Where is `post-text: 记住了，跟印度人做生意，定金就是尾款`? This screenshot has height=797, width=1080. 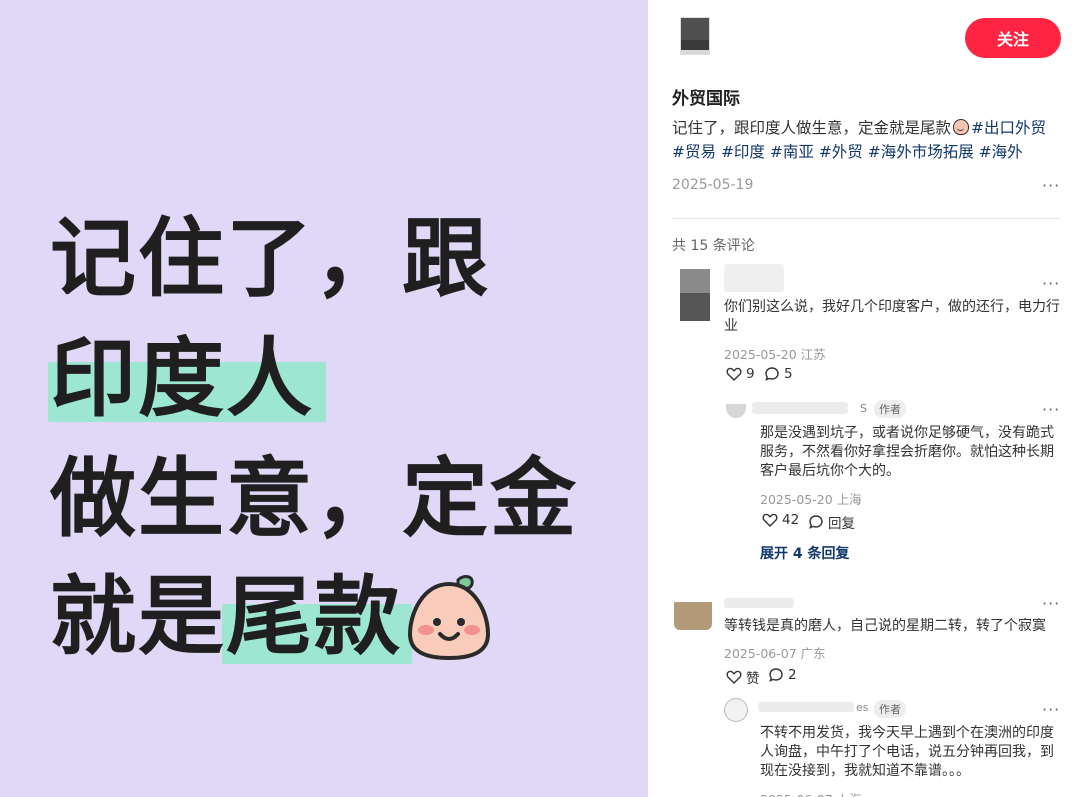
post-text: 记住了，跟印度人做生意，定金就是尾款 is located at coordinates (812, 128).